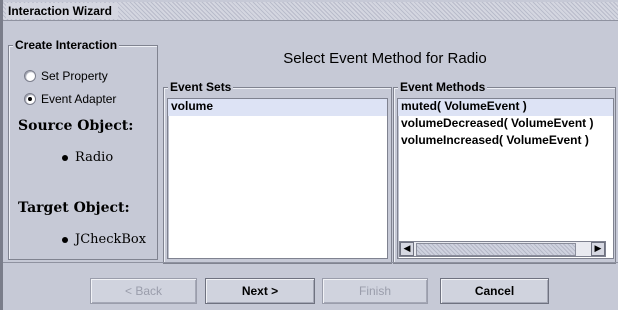 The width and height of the screenshot is (618, 311). I want to click on create-interaction-legend: Create Interaction, so click(66, 45).